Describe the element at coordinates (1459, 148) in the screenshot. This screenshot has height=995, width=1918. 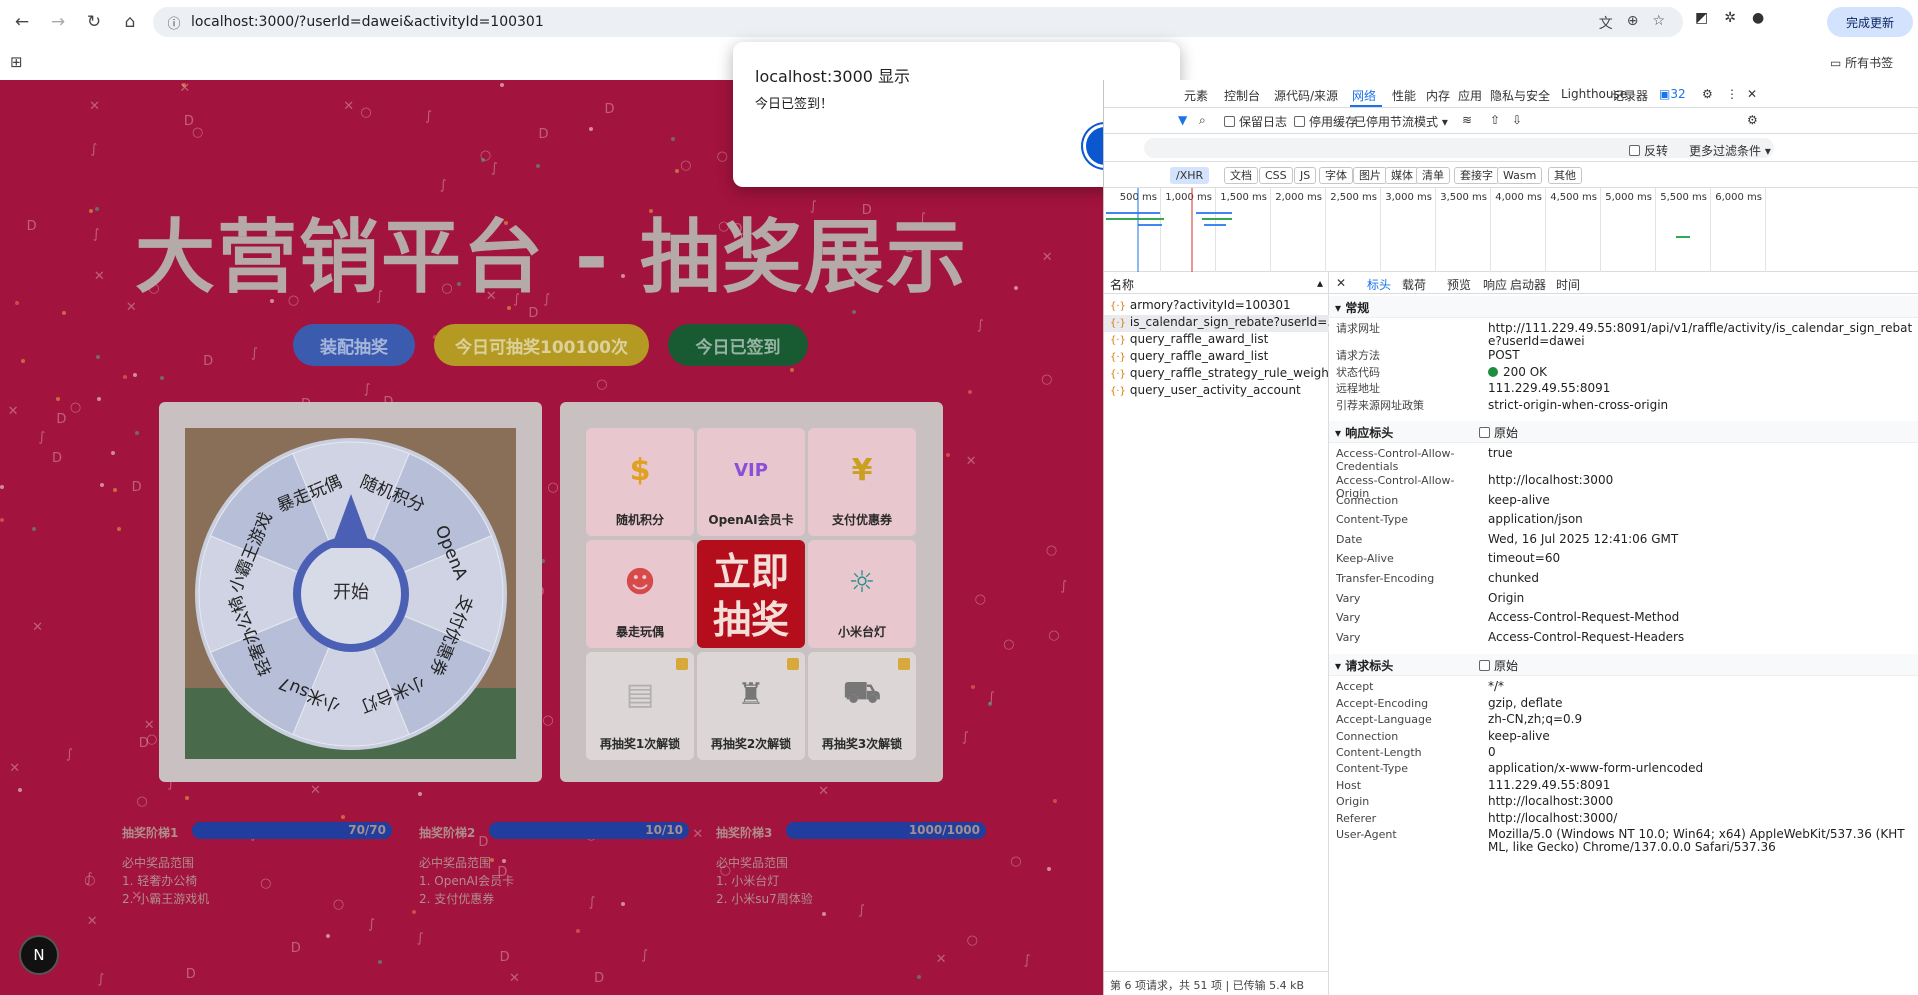
I see `filter-input` at that location.